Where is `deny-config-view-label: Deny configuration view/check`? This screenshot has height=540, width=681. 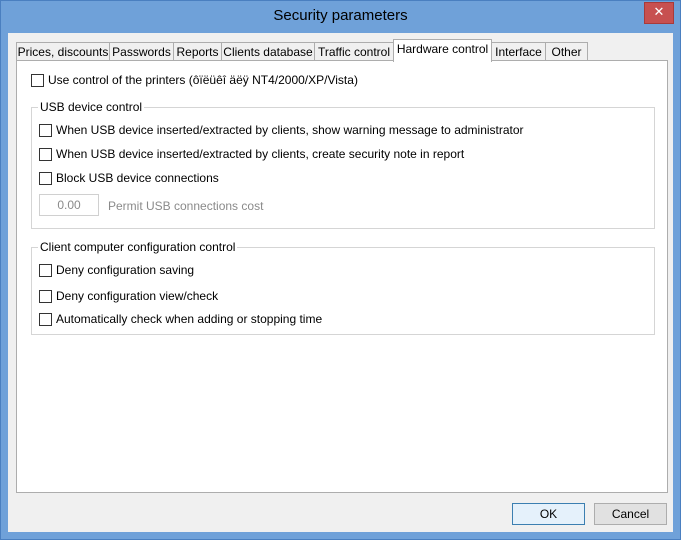
deny-config-view-label: Deny configuration view/check is located at coordinates (137, 296).